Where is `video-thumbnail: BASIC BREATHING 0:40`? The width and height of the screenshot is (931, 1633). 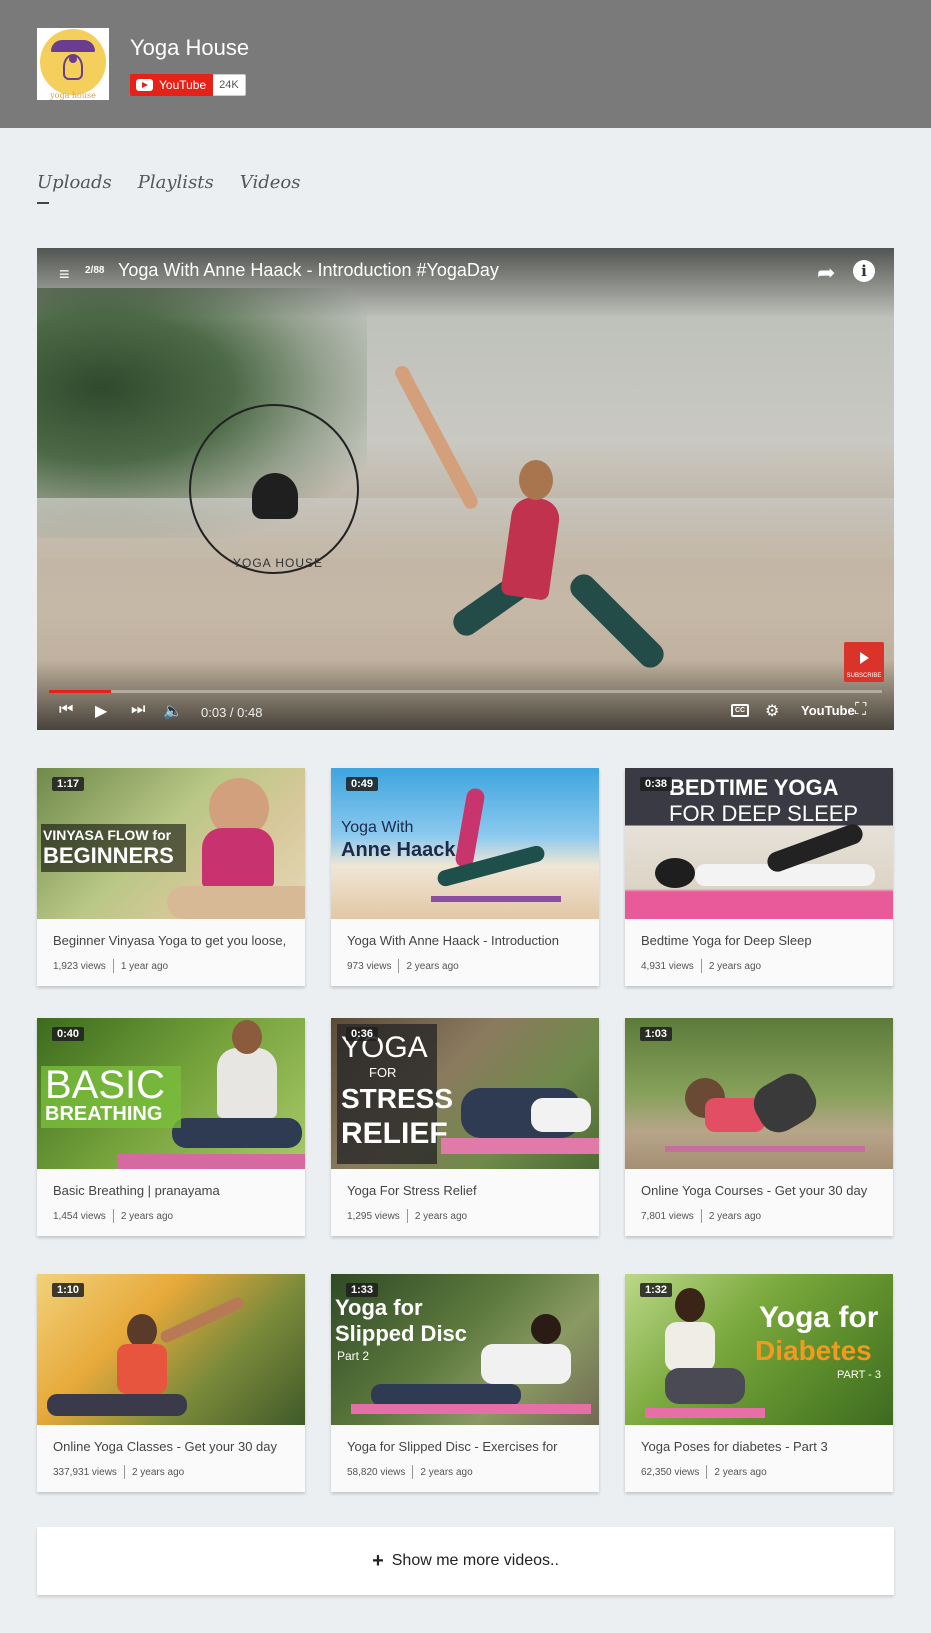 video-thumbnail: BASIC BREATHING 0:40 is located at coordinates (171, 1093).